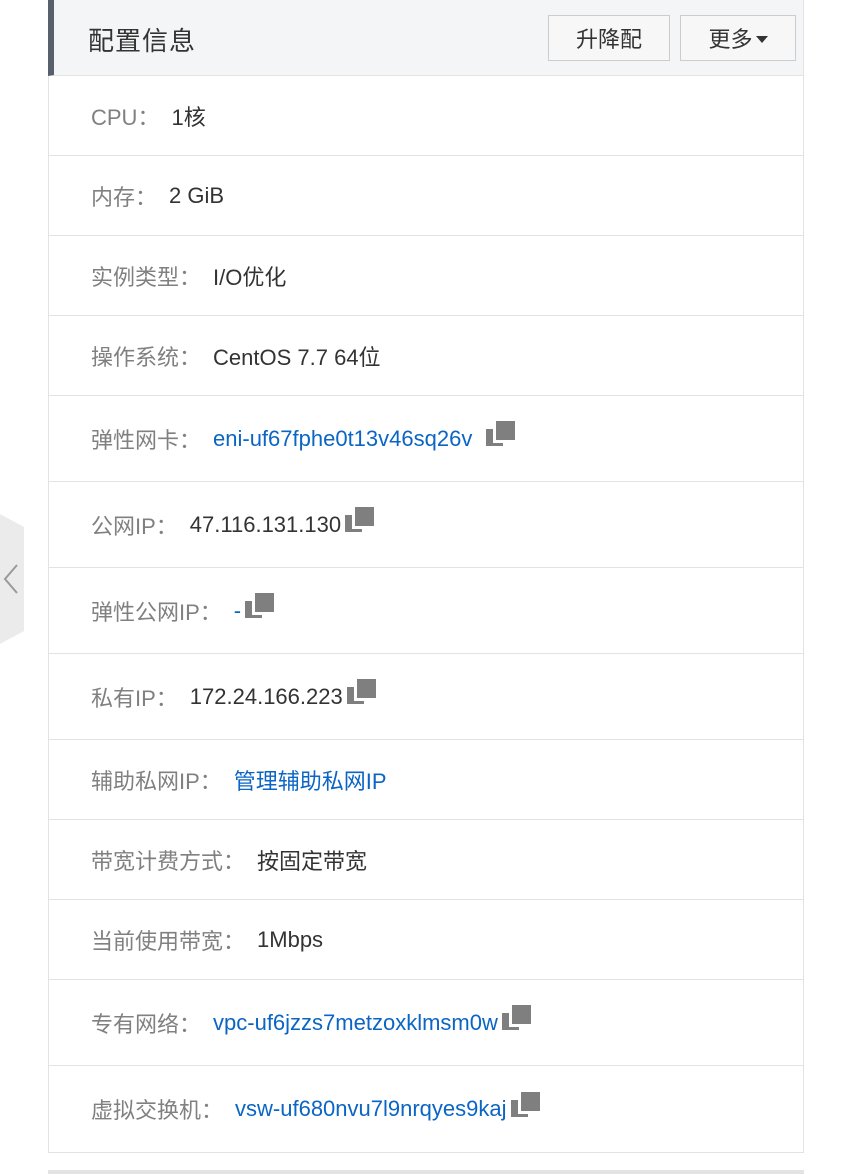 This screenshot has width=844, height=1174. Describe the element at coordinates (290, 939) in the screenshot. I see `current-bandwidth-value: 1Mbps` at that location.